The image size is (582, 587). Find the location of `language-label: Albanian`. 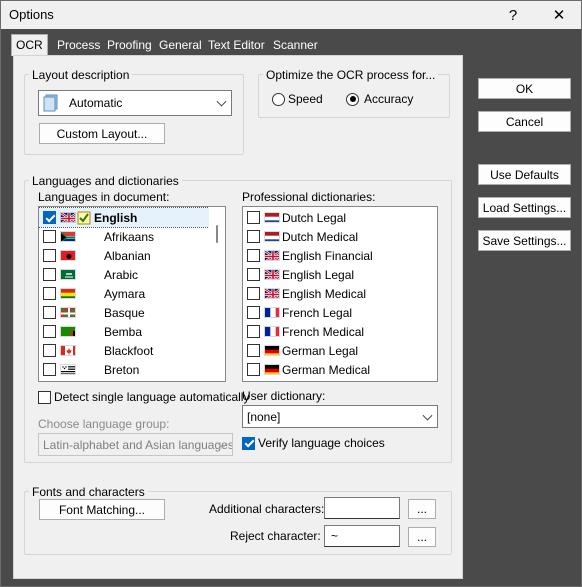

language-label: Albanian is located at coordinates (127, 255).